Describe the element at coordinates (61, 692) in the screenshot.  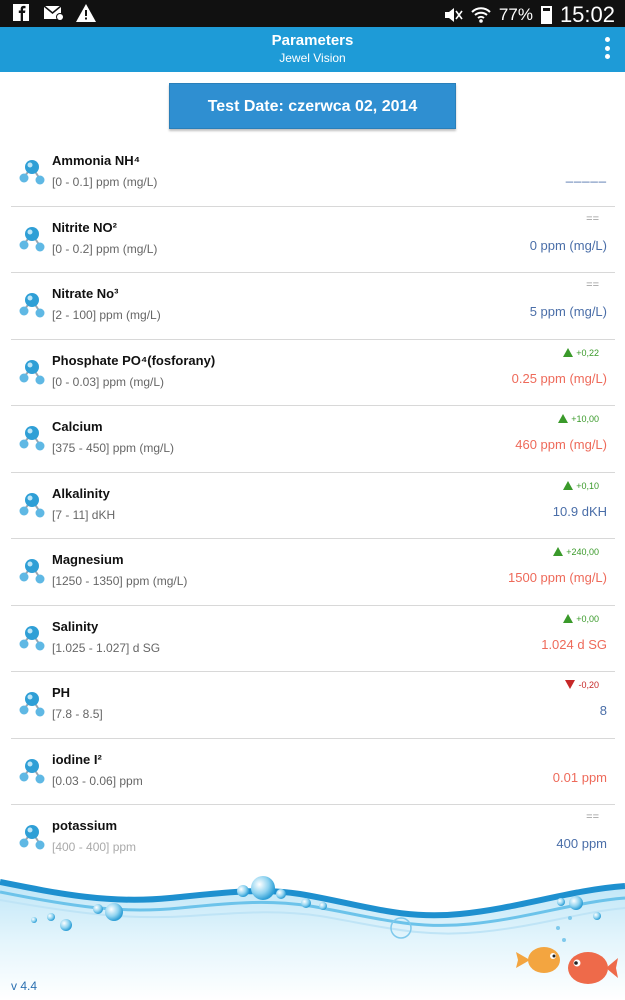
I see `parameter-name: PH` at that location.